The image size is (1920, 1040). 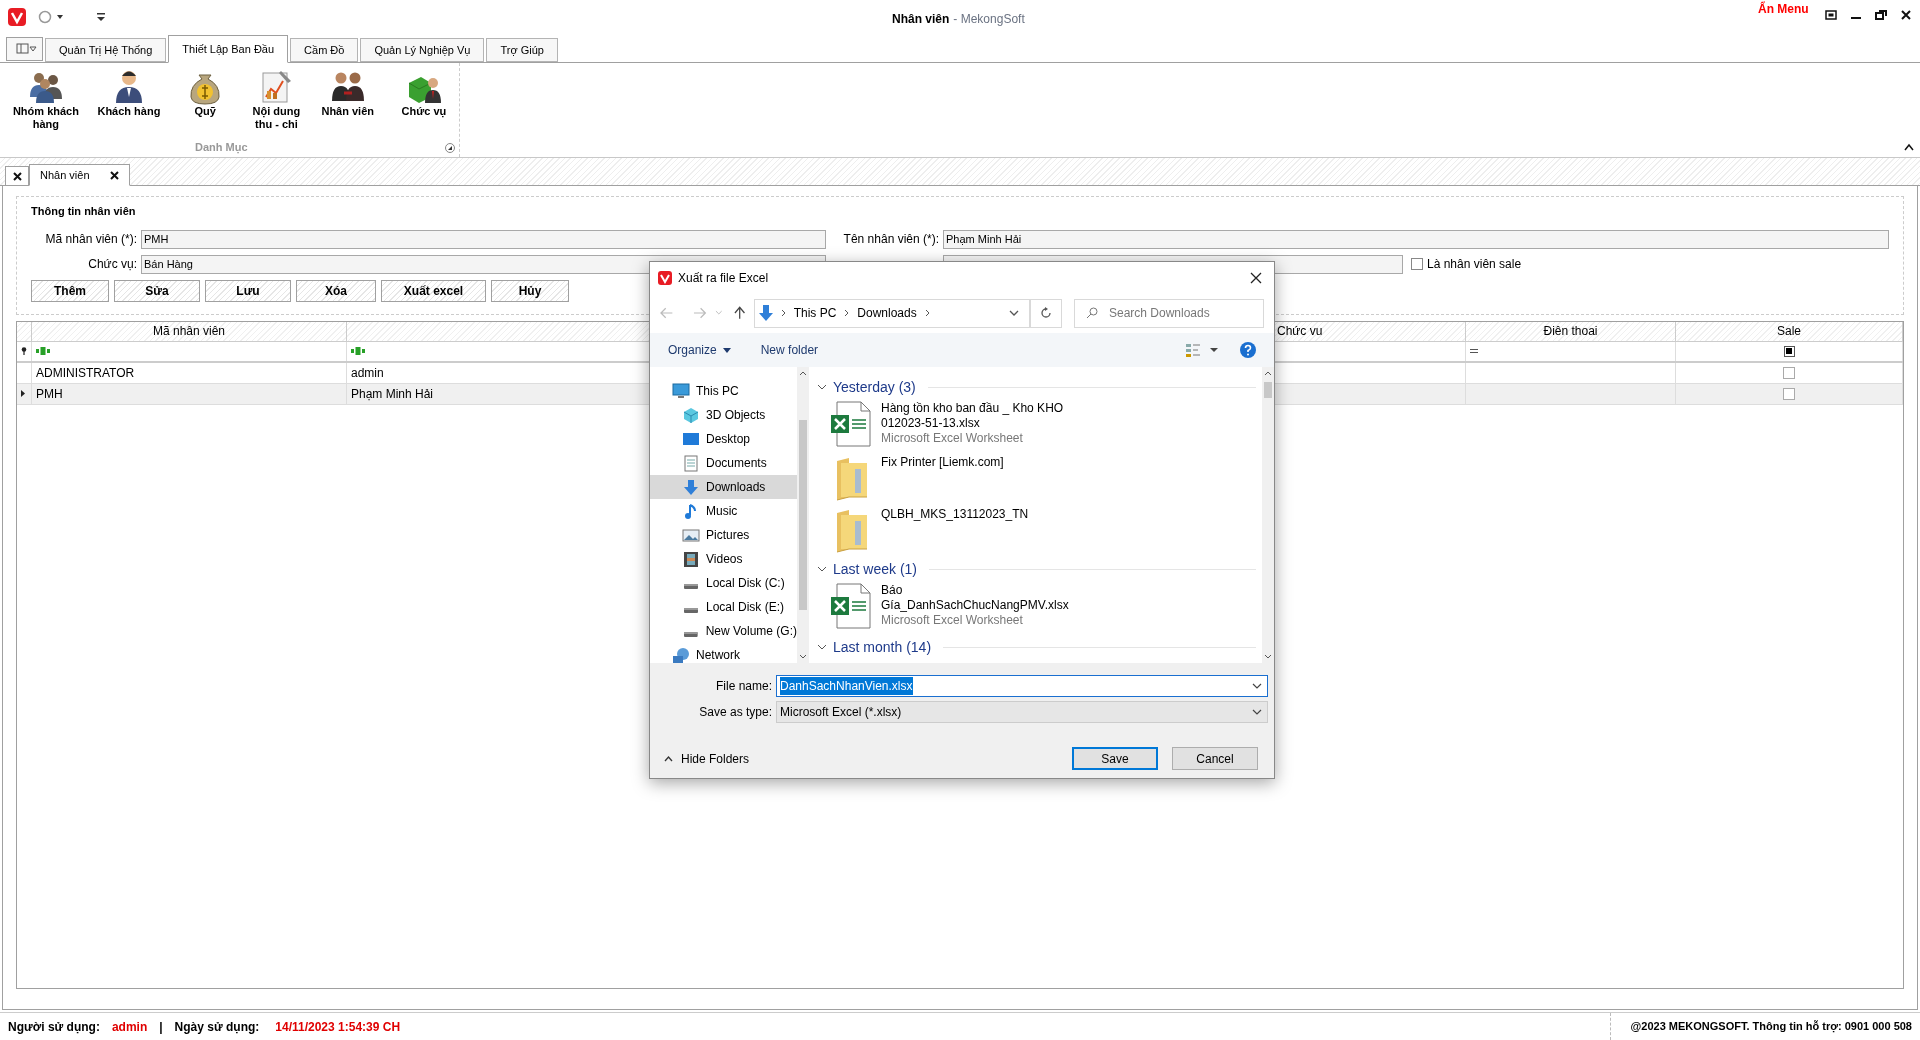 I want to click on file-name: Fix Printer [Liemk.com], so click(x=943, y=462).